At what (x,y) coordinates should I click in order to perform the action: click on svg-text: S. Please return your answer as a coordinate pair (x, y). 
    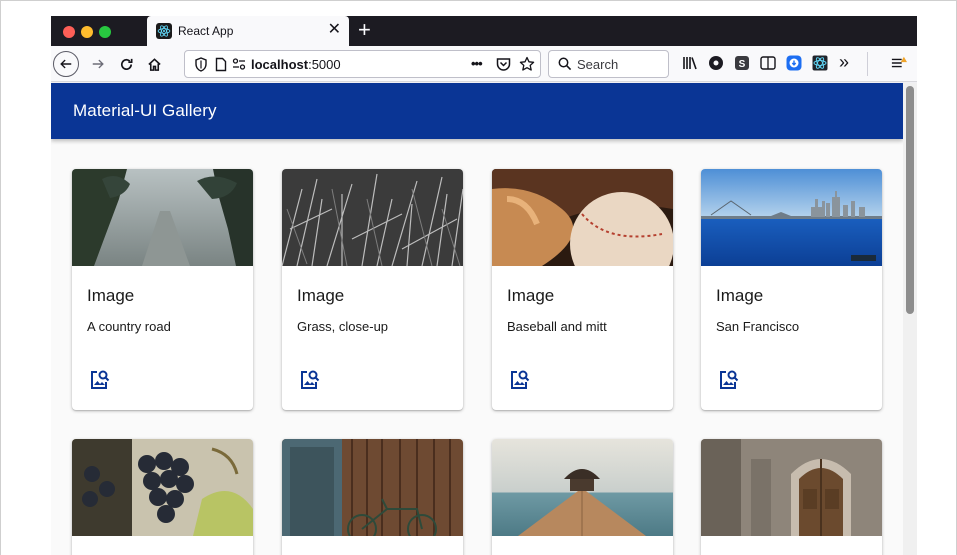
    Looking at the image, I should click on (742, 64).